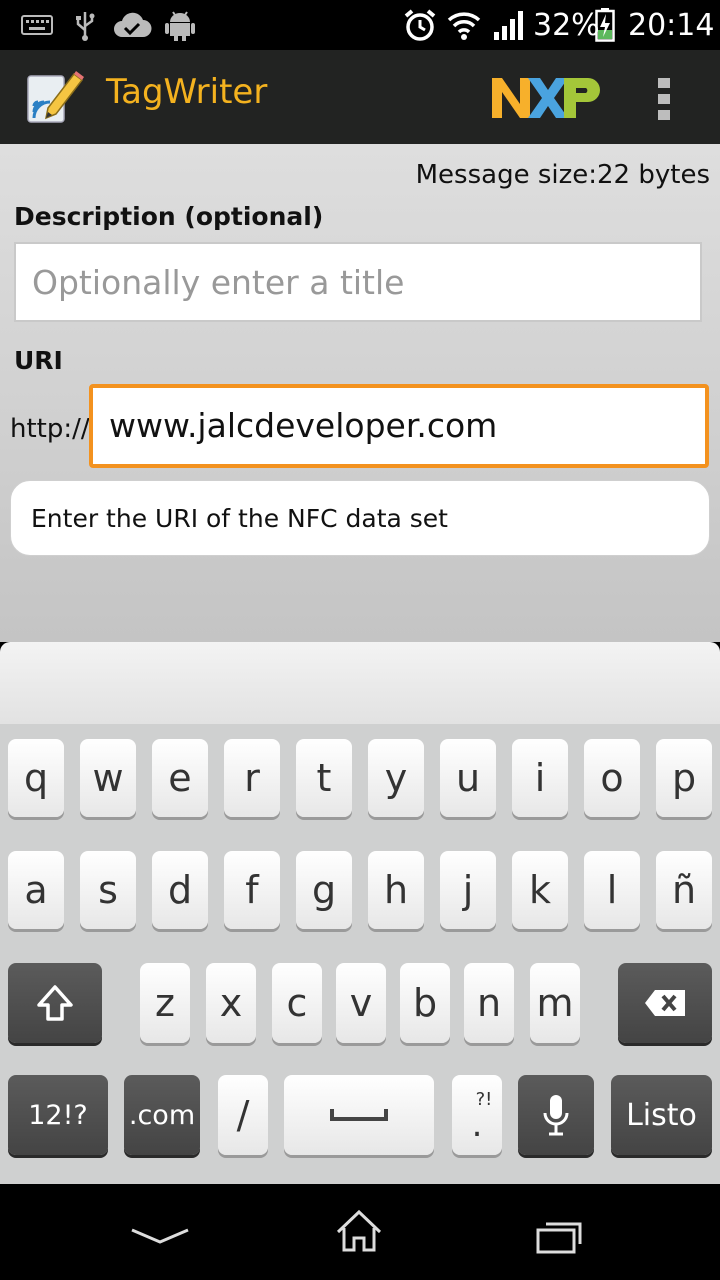 The width and height of the screenshot is (720, 1280). I want to click on shift-icon, so click(55, 1003).